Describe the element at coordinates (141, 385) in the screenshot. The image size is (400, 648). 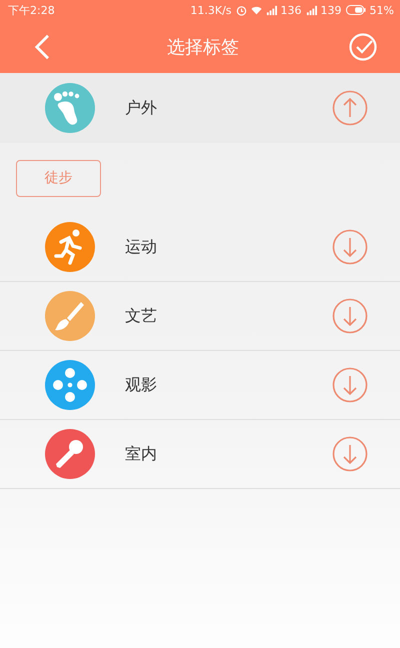
I see `category-label: 观影` at that location.